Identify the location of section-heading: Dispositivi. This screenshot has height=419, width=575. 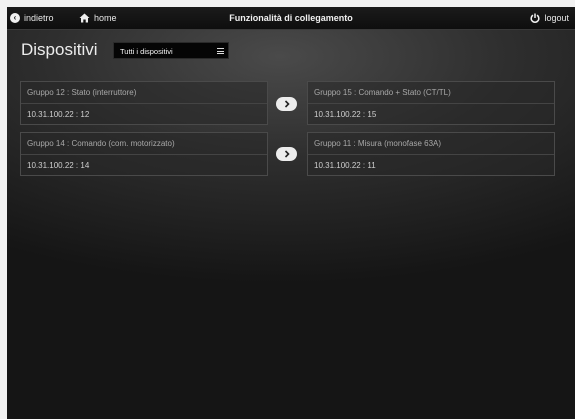
(59, 49).